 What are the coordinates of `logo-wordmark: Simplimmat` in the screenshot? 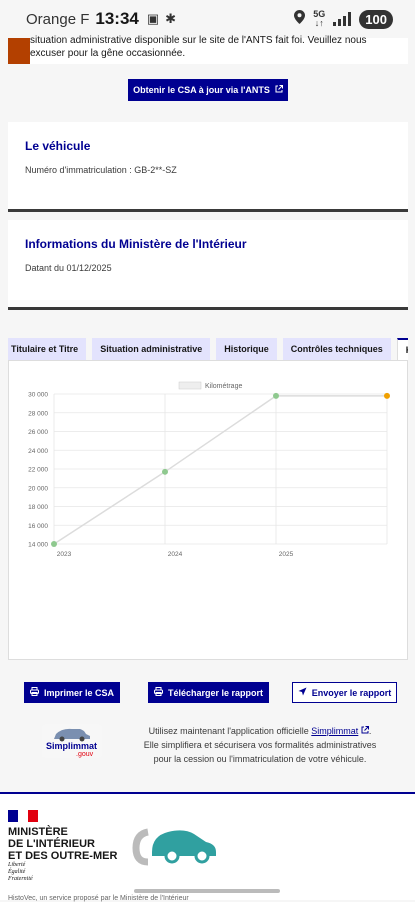 It's located at (71, 746).